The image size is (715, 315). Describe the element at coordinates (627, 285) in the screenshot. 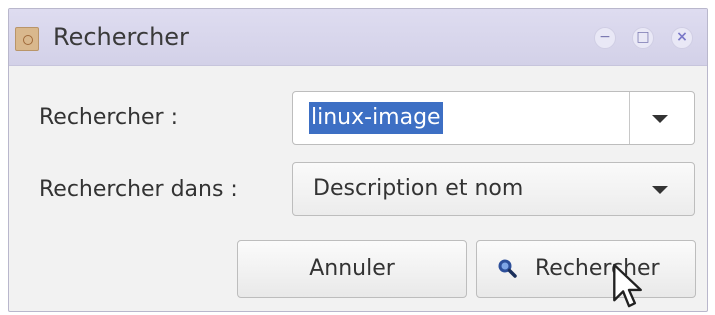

I see `mouse-cursor-icon` at that location.